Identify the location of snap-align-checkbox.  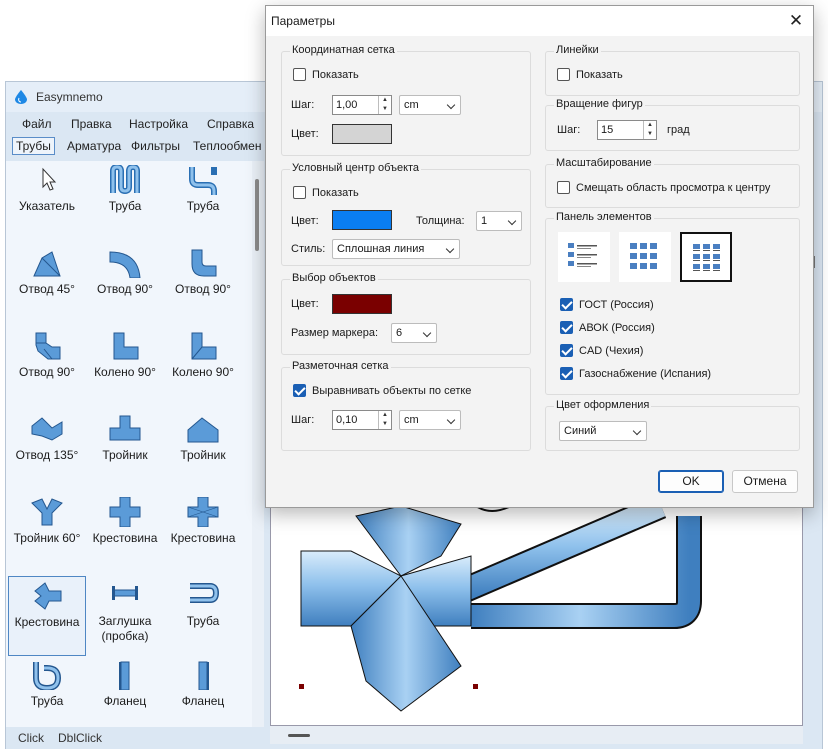
(299, 390).